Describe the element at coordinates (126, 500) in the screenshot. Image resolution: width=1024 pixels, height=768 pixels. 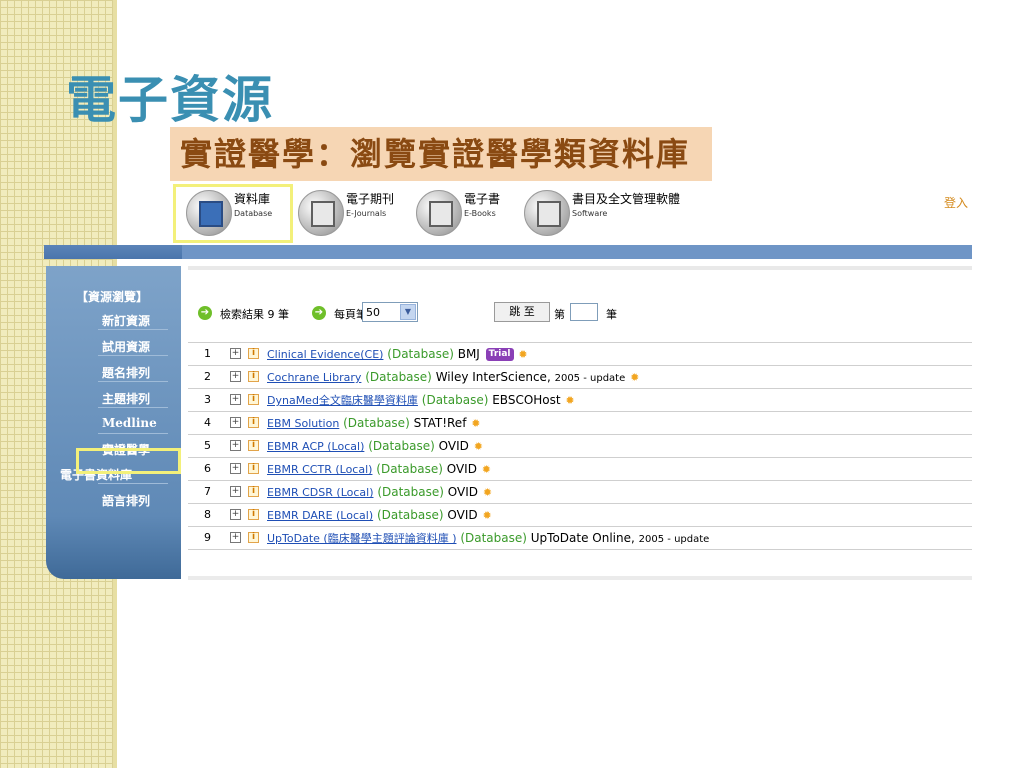
I see `sidebar-item-language: 語言排列` at that location.